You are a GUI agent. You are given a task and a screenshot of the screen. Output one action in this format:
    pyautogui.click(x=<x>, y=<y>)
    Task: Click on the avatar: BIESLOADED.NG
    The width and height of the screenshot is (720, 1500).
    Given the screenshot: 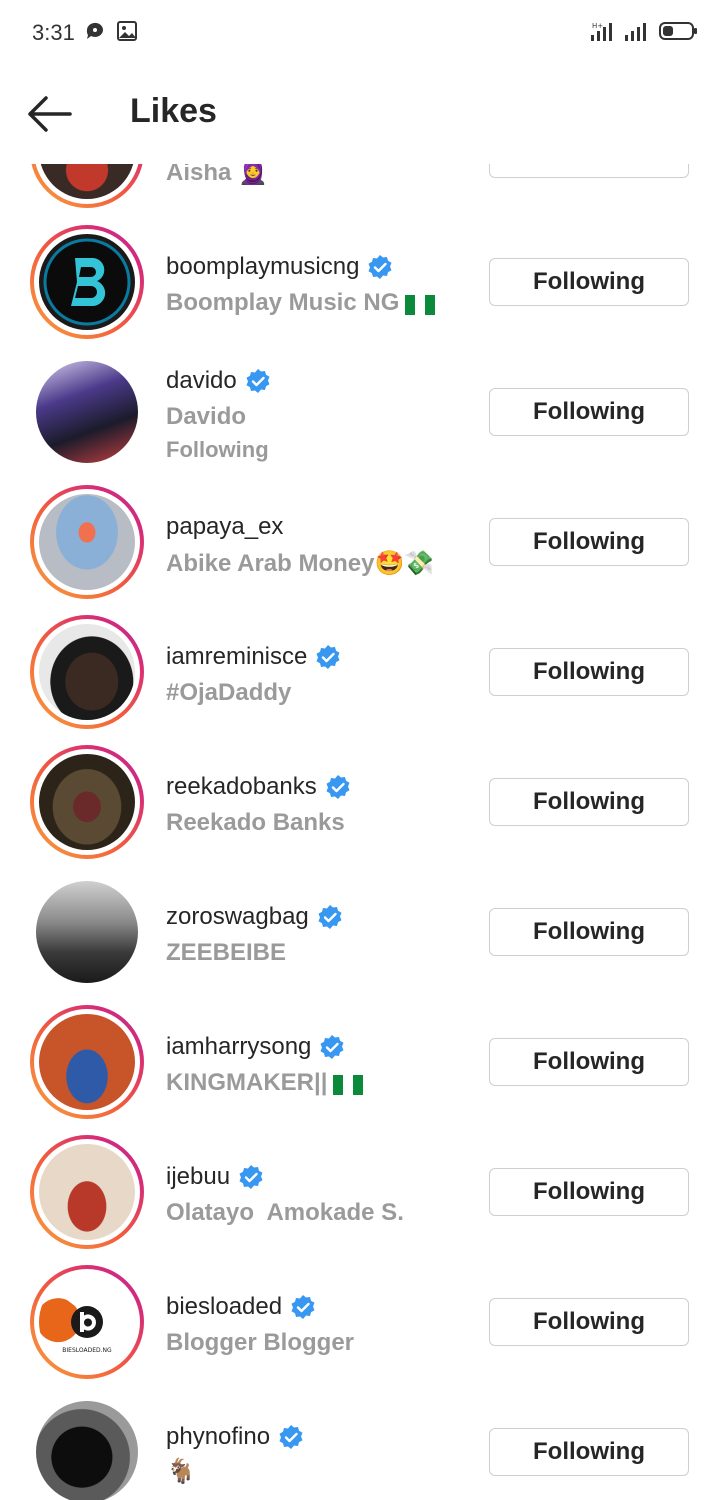 What is the action you would take?
    pyautogui.click(x=87, y=1322)
    